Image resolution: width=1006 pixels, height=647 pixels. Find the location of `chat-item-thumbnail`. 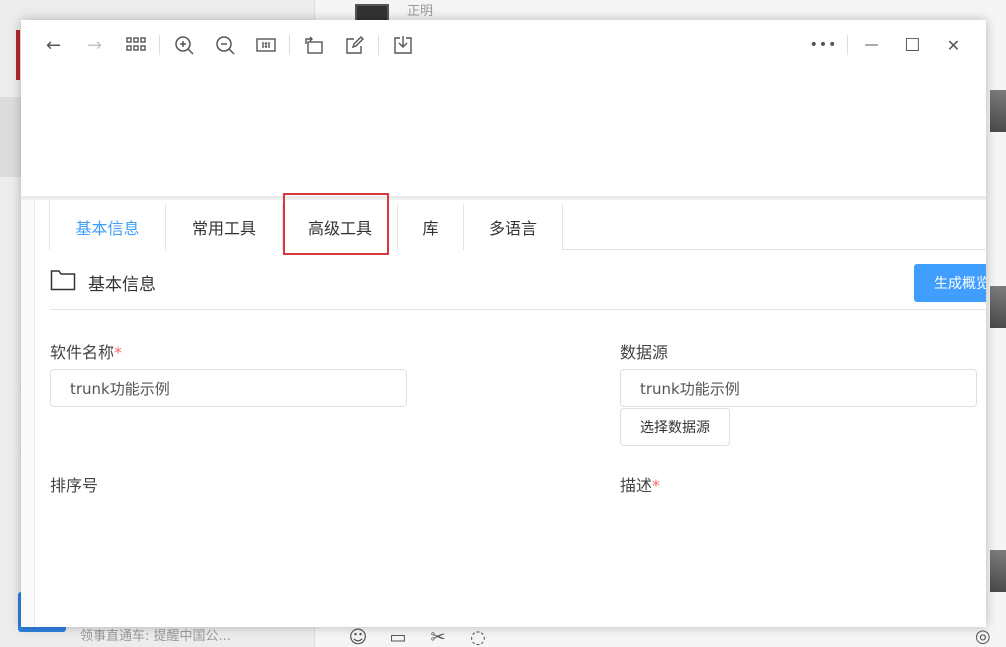

chat-item-thumbnail is located at coordinates (18, 55).